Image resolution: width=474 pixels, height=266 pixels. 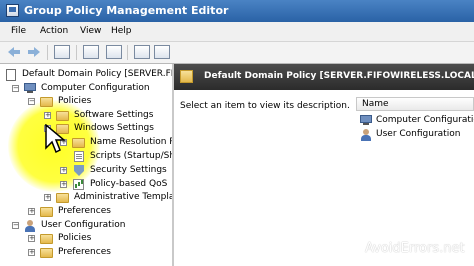 I want to click on description-hint: Select an item to view its description., so click(x=265, y=106).